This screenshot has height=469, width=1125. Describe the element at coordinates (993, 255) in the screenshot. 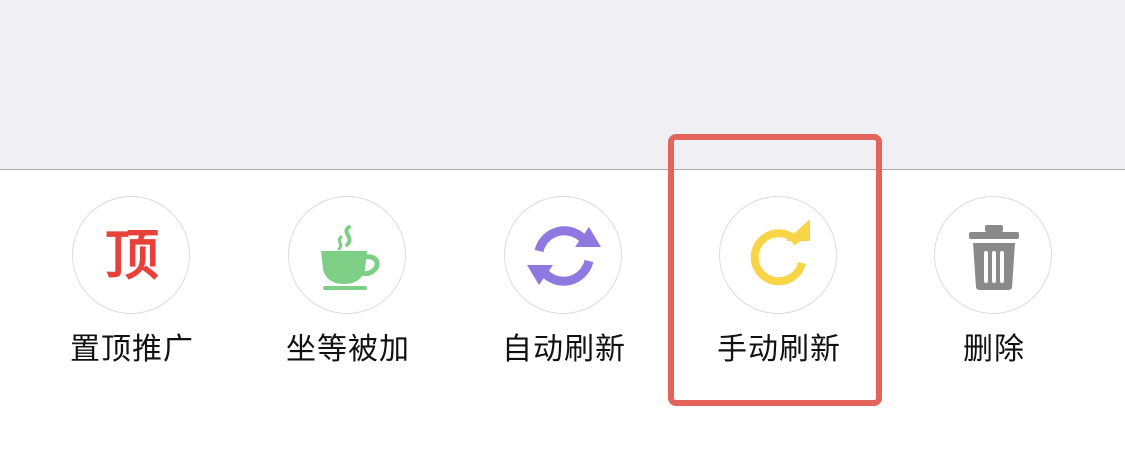

I see `trash-icon` at that location.